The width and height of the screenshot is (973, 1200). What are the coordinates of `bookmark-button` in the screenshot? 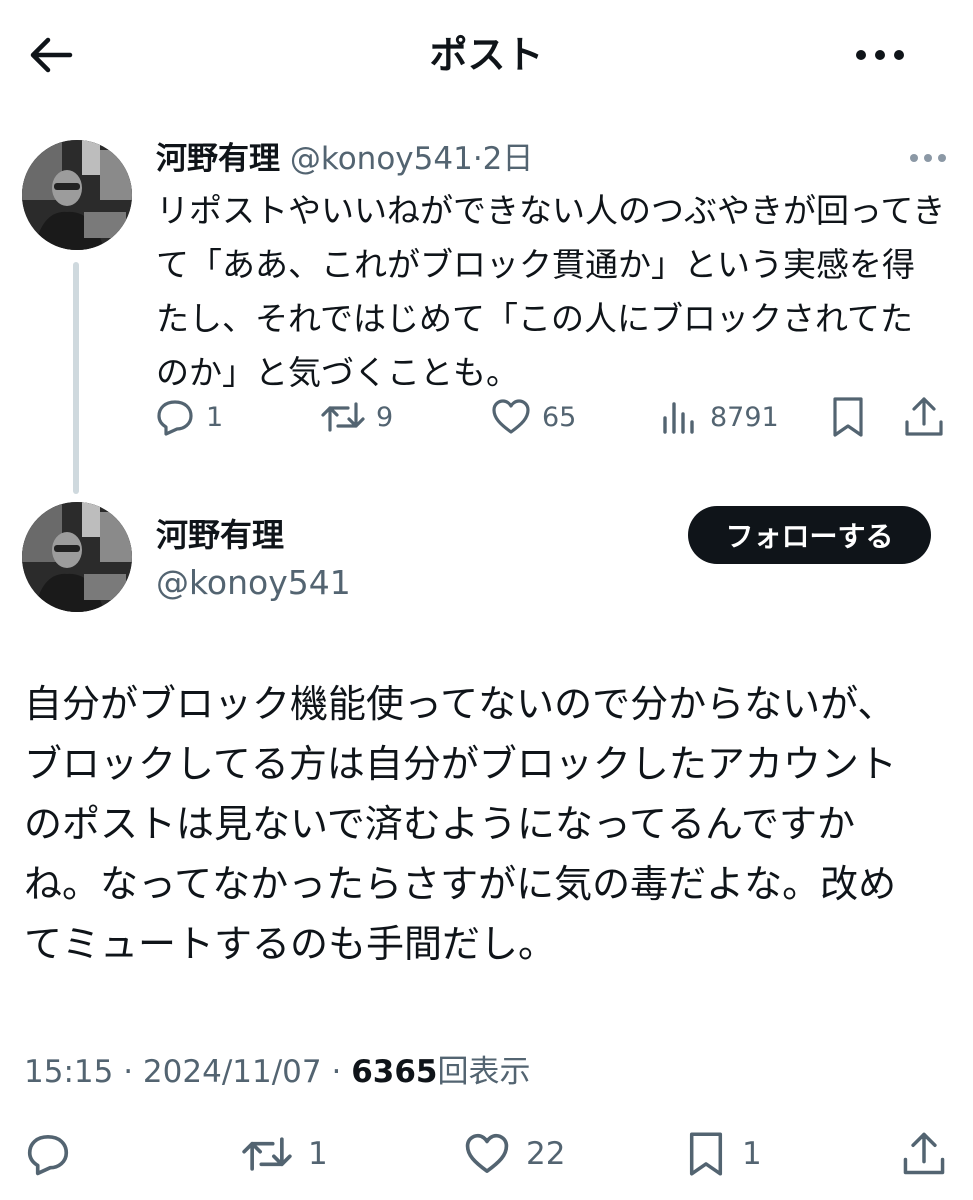 It's located at (848, 417).